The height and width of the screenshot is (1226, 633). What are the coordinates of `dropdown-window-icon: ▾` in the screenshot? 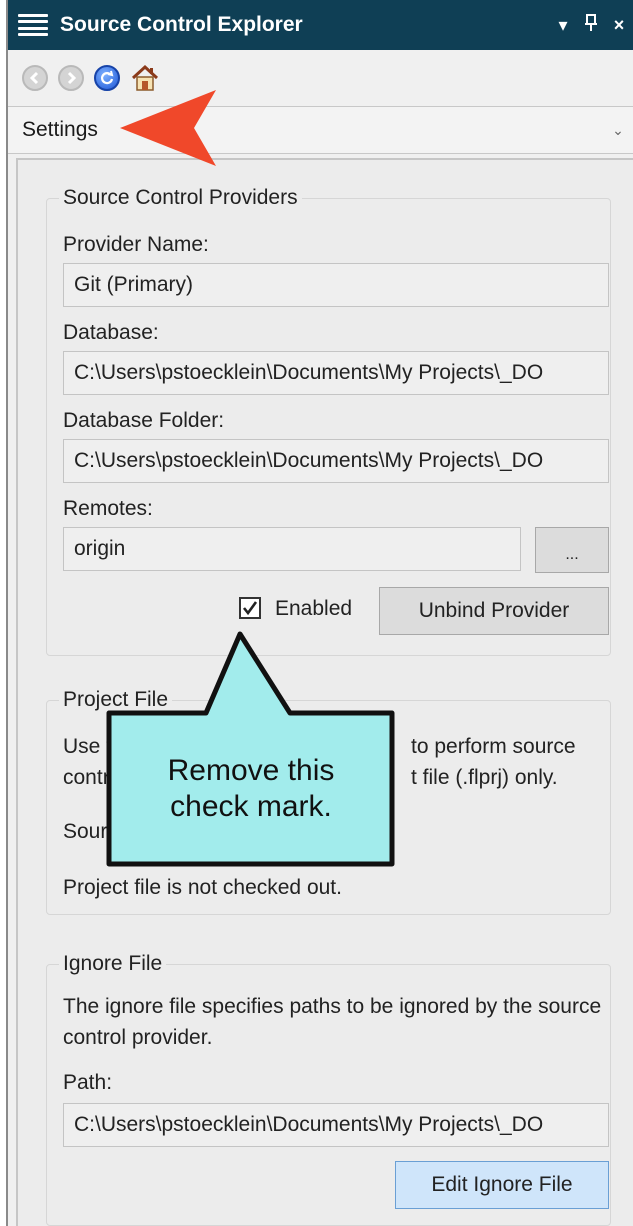 It's located at (563, 25).